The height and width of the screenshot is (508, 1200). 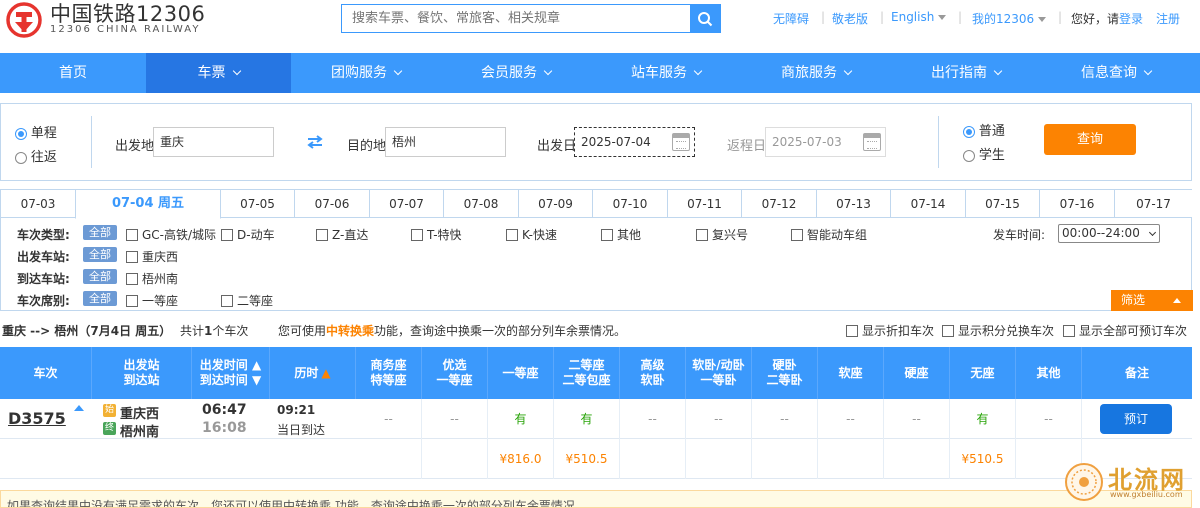 I want to click on seat-checkbox: 二等座, so click(x=247, y=300).